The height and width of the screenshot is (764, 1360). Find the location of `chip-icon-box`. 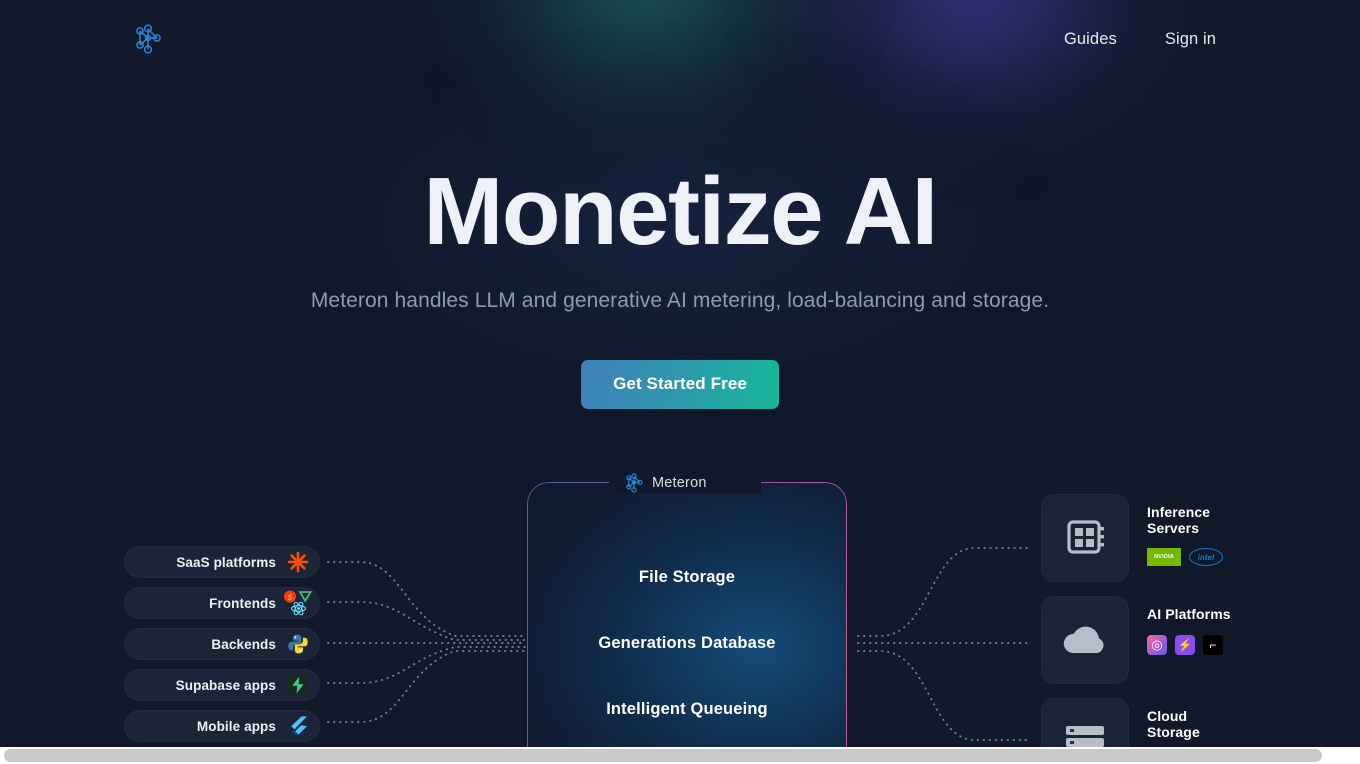

chip-icon-box is located at coordinates (1085, 538).